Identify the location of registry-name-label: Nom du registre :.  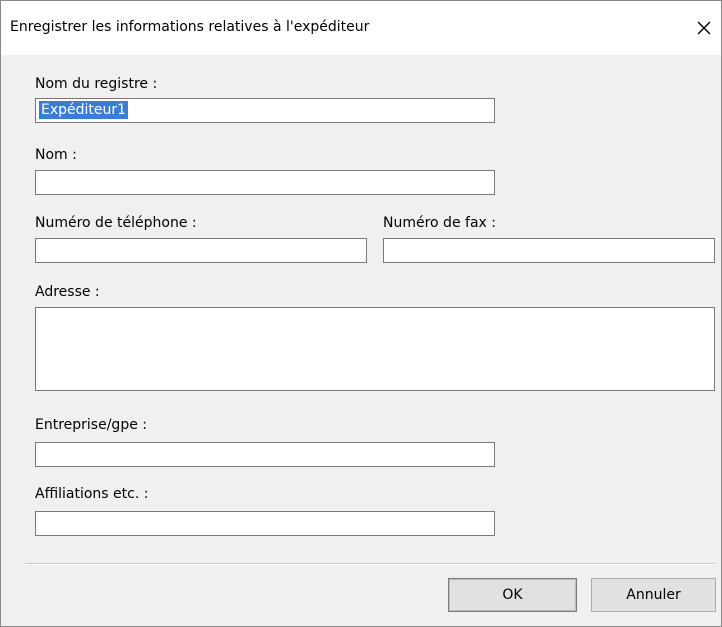
(96, 84).